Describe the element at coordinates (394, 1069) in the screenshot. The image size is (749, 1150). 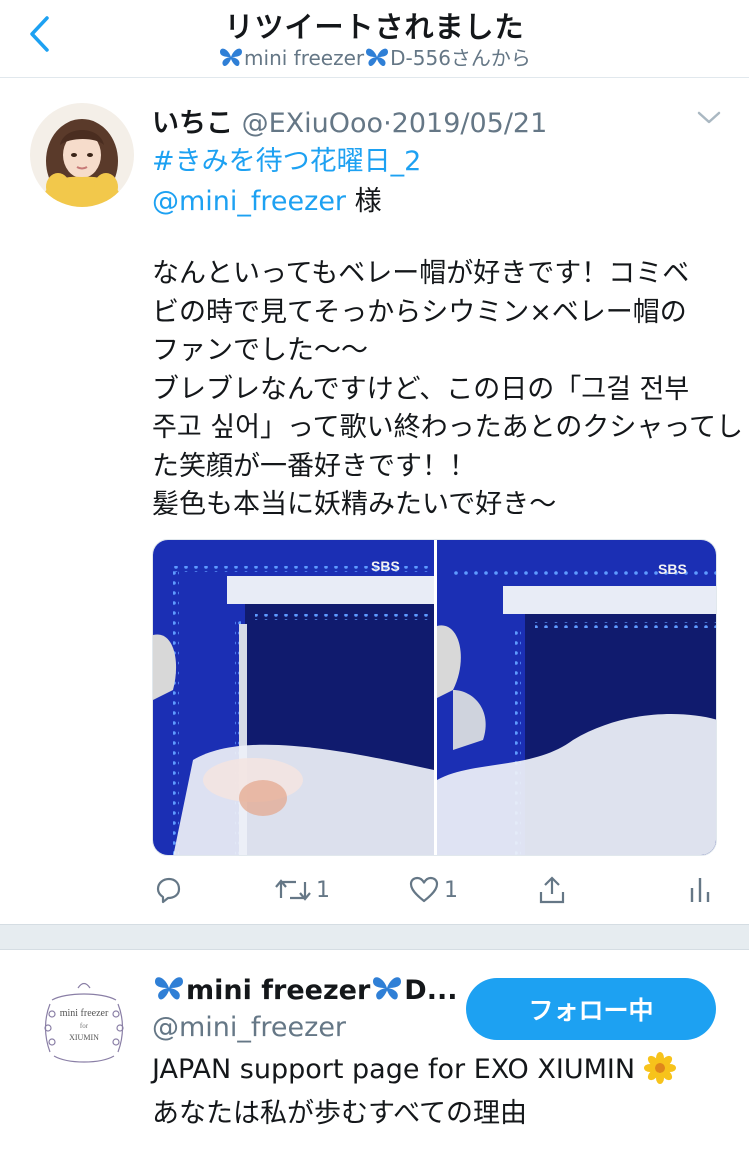
I see `profile-bio-text: JAPAN support page for EXO XIUMIN` at that location.